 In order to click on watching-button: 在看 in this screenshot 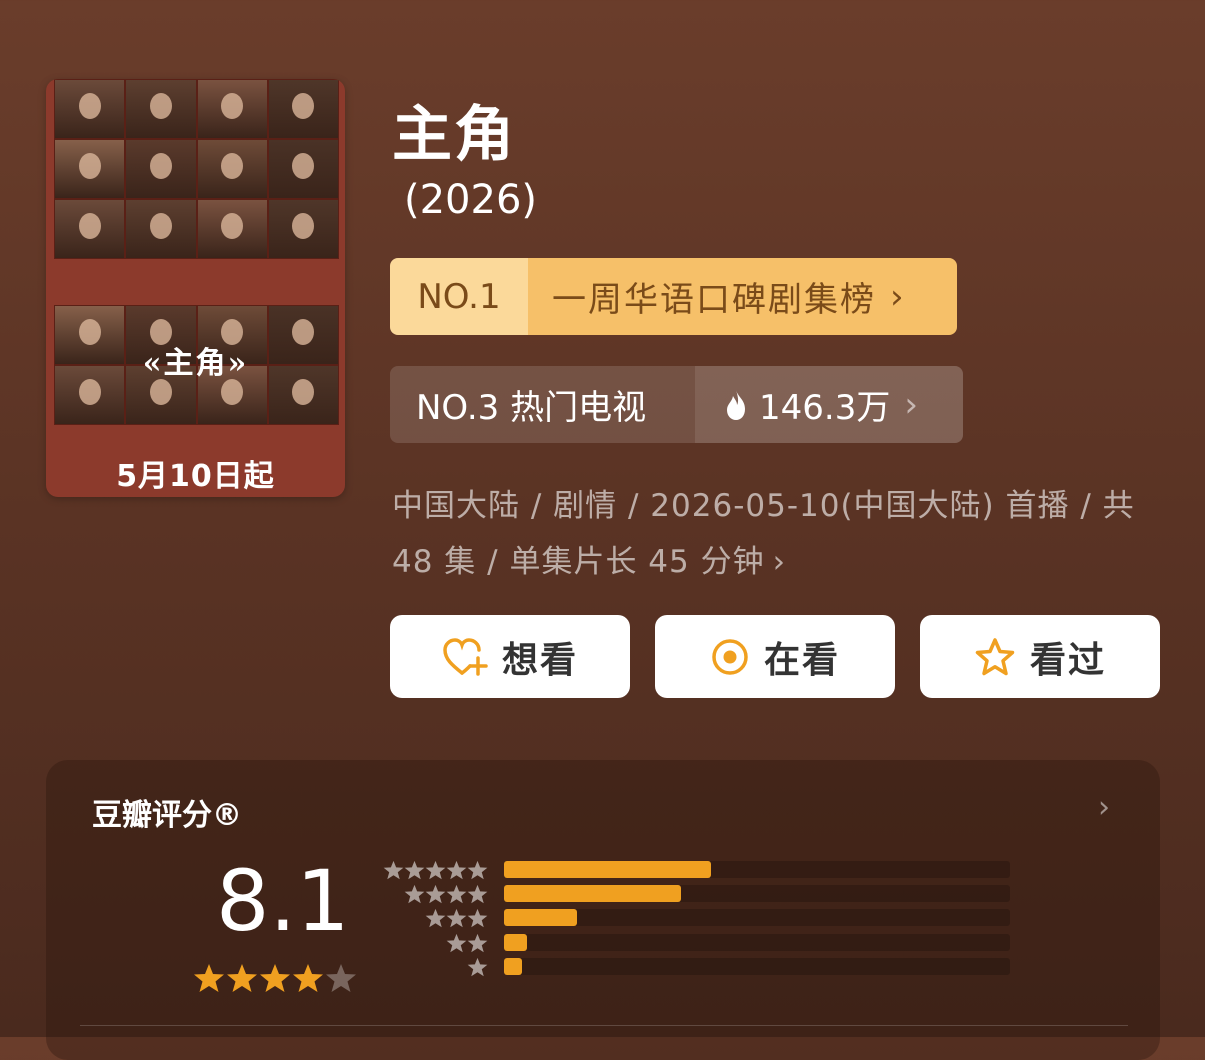, I will do `click(775, 656)`.